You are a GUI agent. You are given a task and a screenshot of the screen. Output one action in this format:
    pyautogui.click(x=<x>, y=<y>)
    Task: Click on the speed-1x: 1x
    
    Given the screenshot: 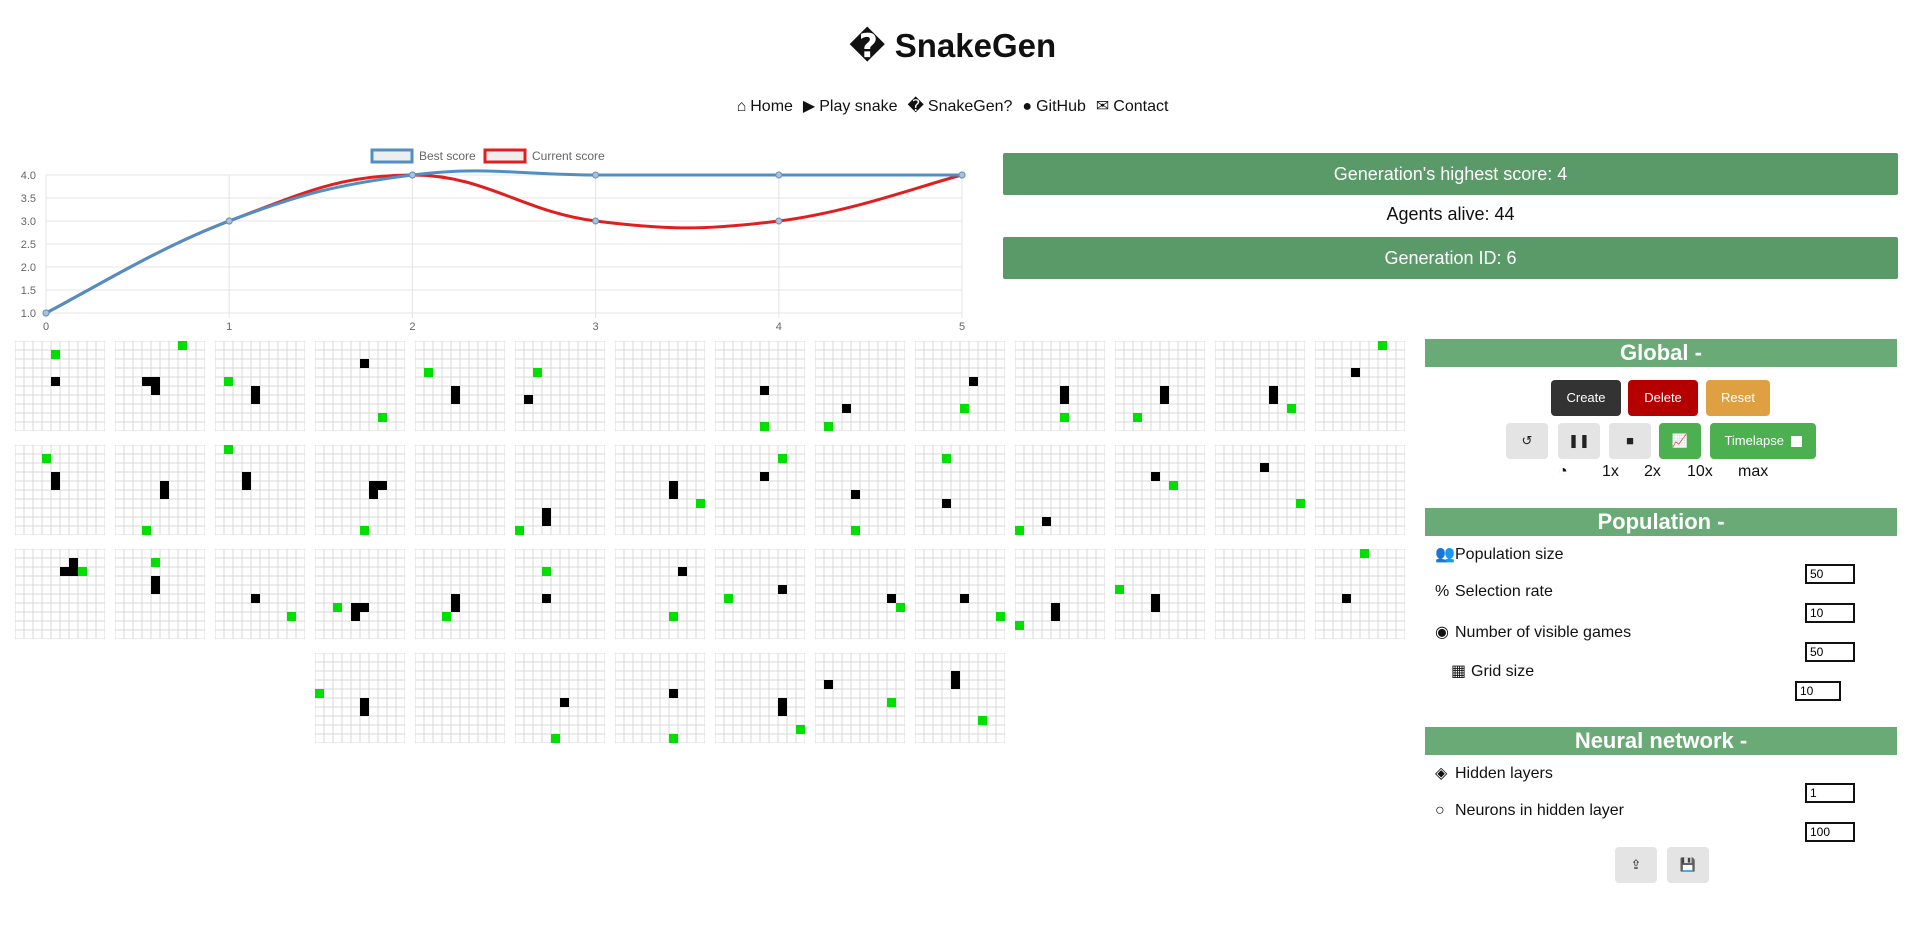 What is the action you would take?
    pyautogui.click(x=1610, y=472)
    